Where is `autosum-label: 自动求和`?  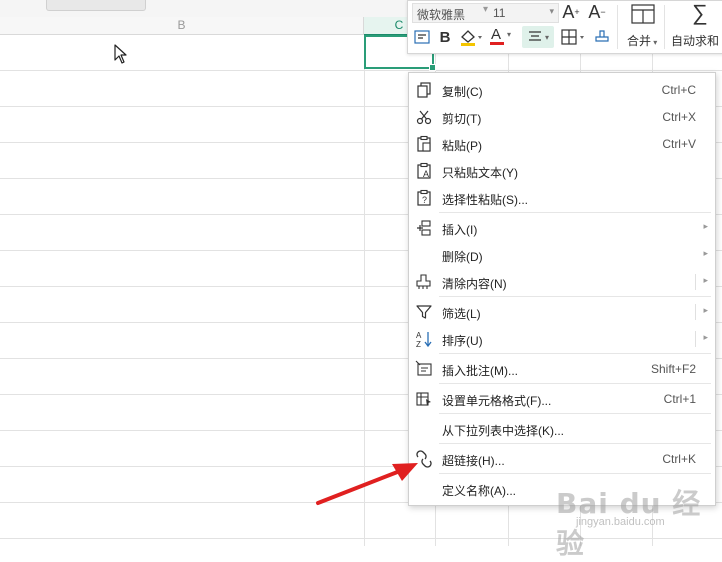
autosum-label: 自动求和 is located at coordinates (695, 41).